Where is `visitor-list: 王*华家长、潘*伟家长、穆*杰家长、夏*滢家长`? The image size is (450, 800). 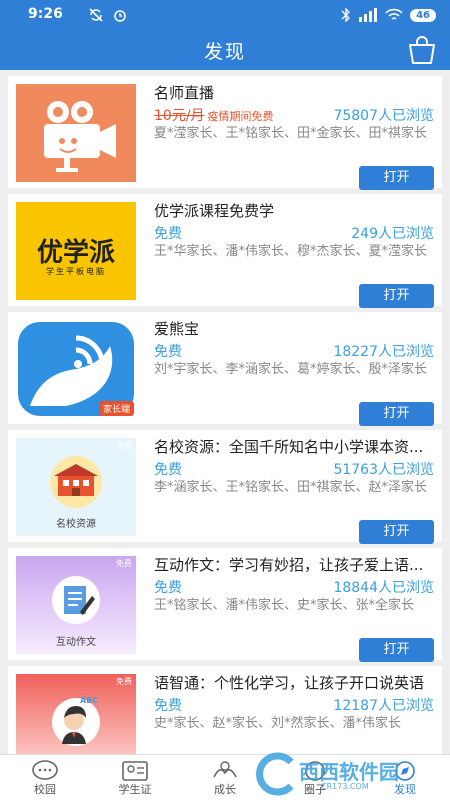
visitor-list: 王*华家长、潘*伟家长、穆*杰家长、夏*滢家长 is located at coordinates (291, 251).